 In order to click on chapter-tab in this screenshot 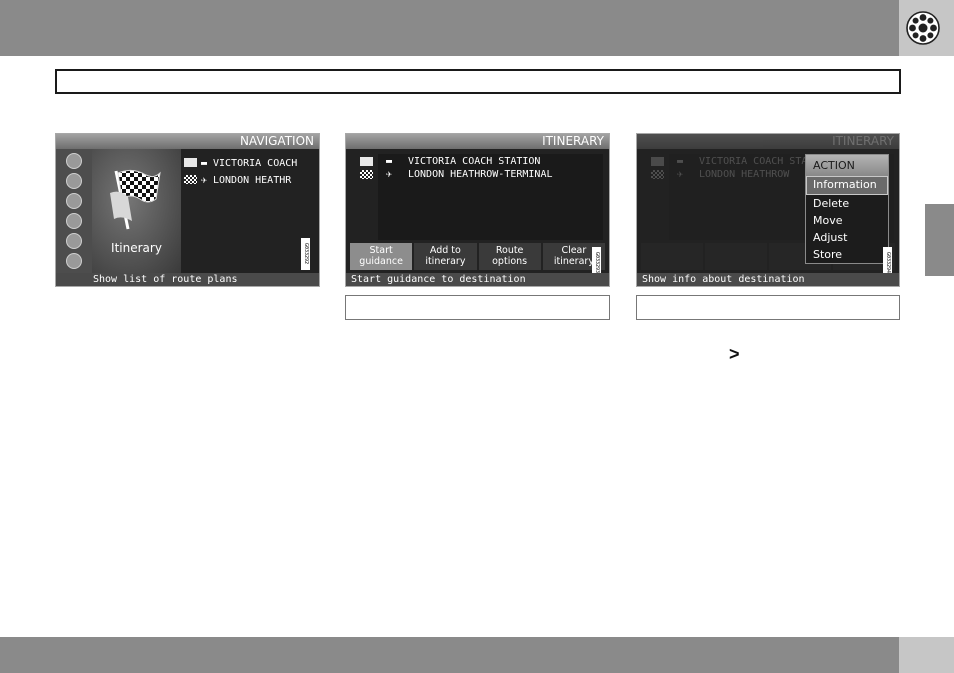, I will do `click(939, 240)`.